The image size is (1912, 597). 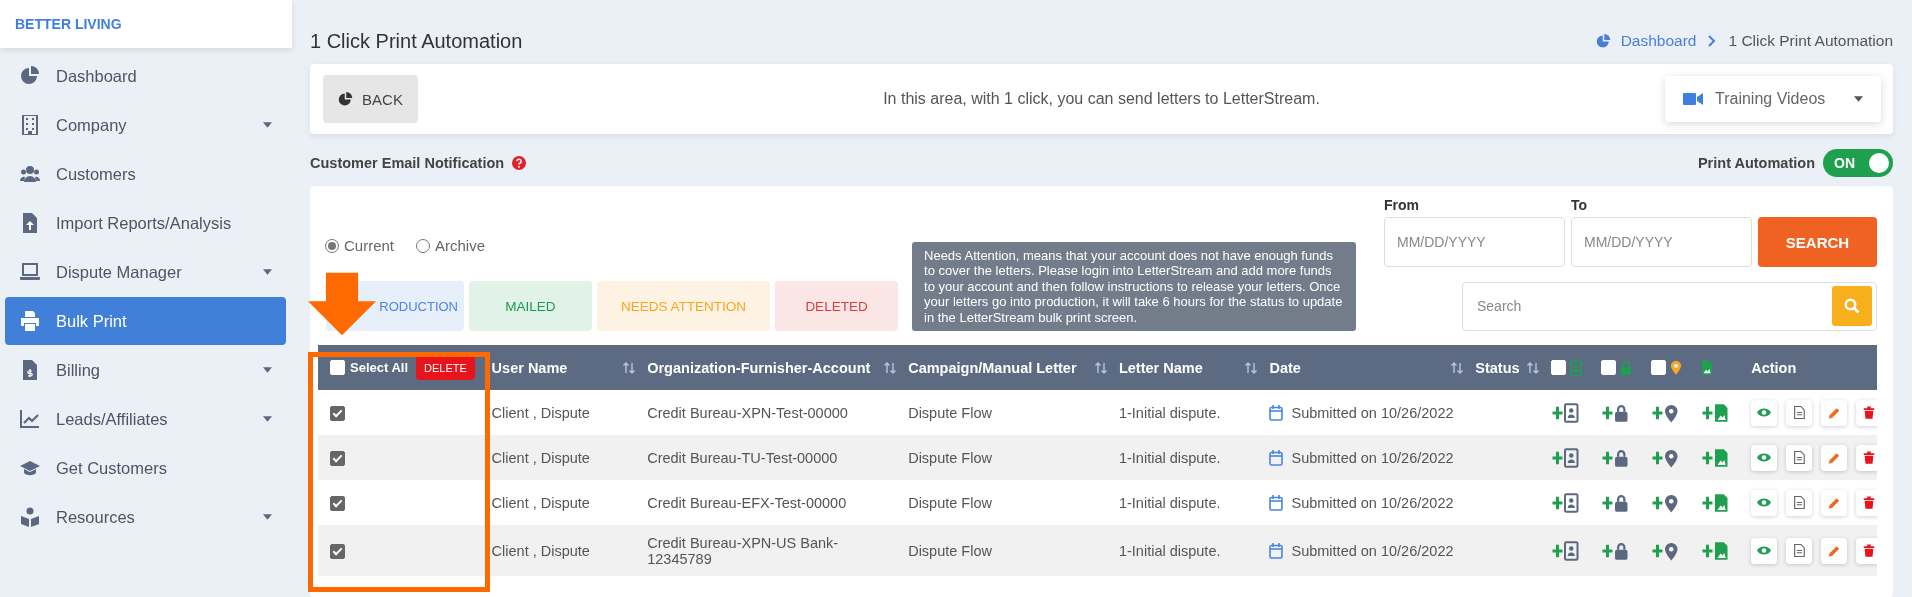 I want to click on pie-chart-icon, so click(x=30, y=76).